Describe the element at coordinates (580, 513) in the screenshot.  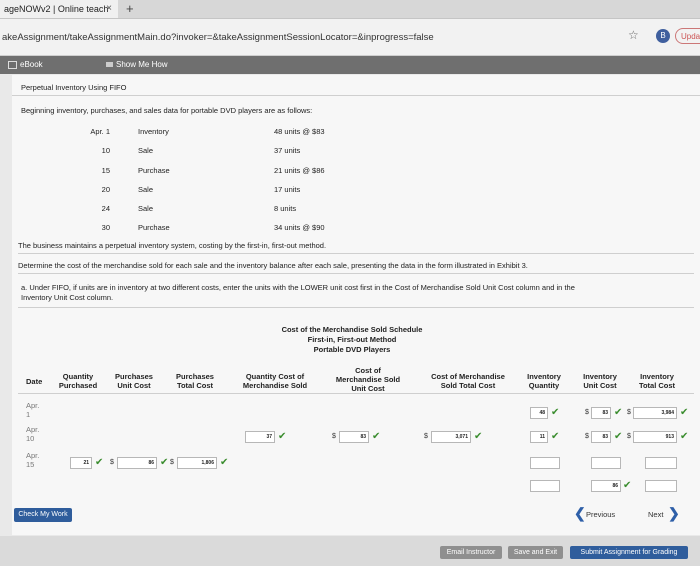
I see `chevron-left-icon: ❮` at that location.